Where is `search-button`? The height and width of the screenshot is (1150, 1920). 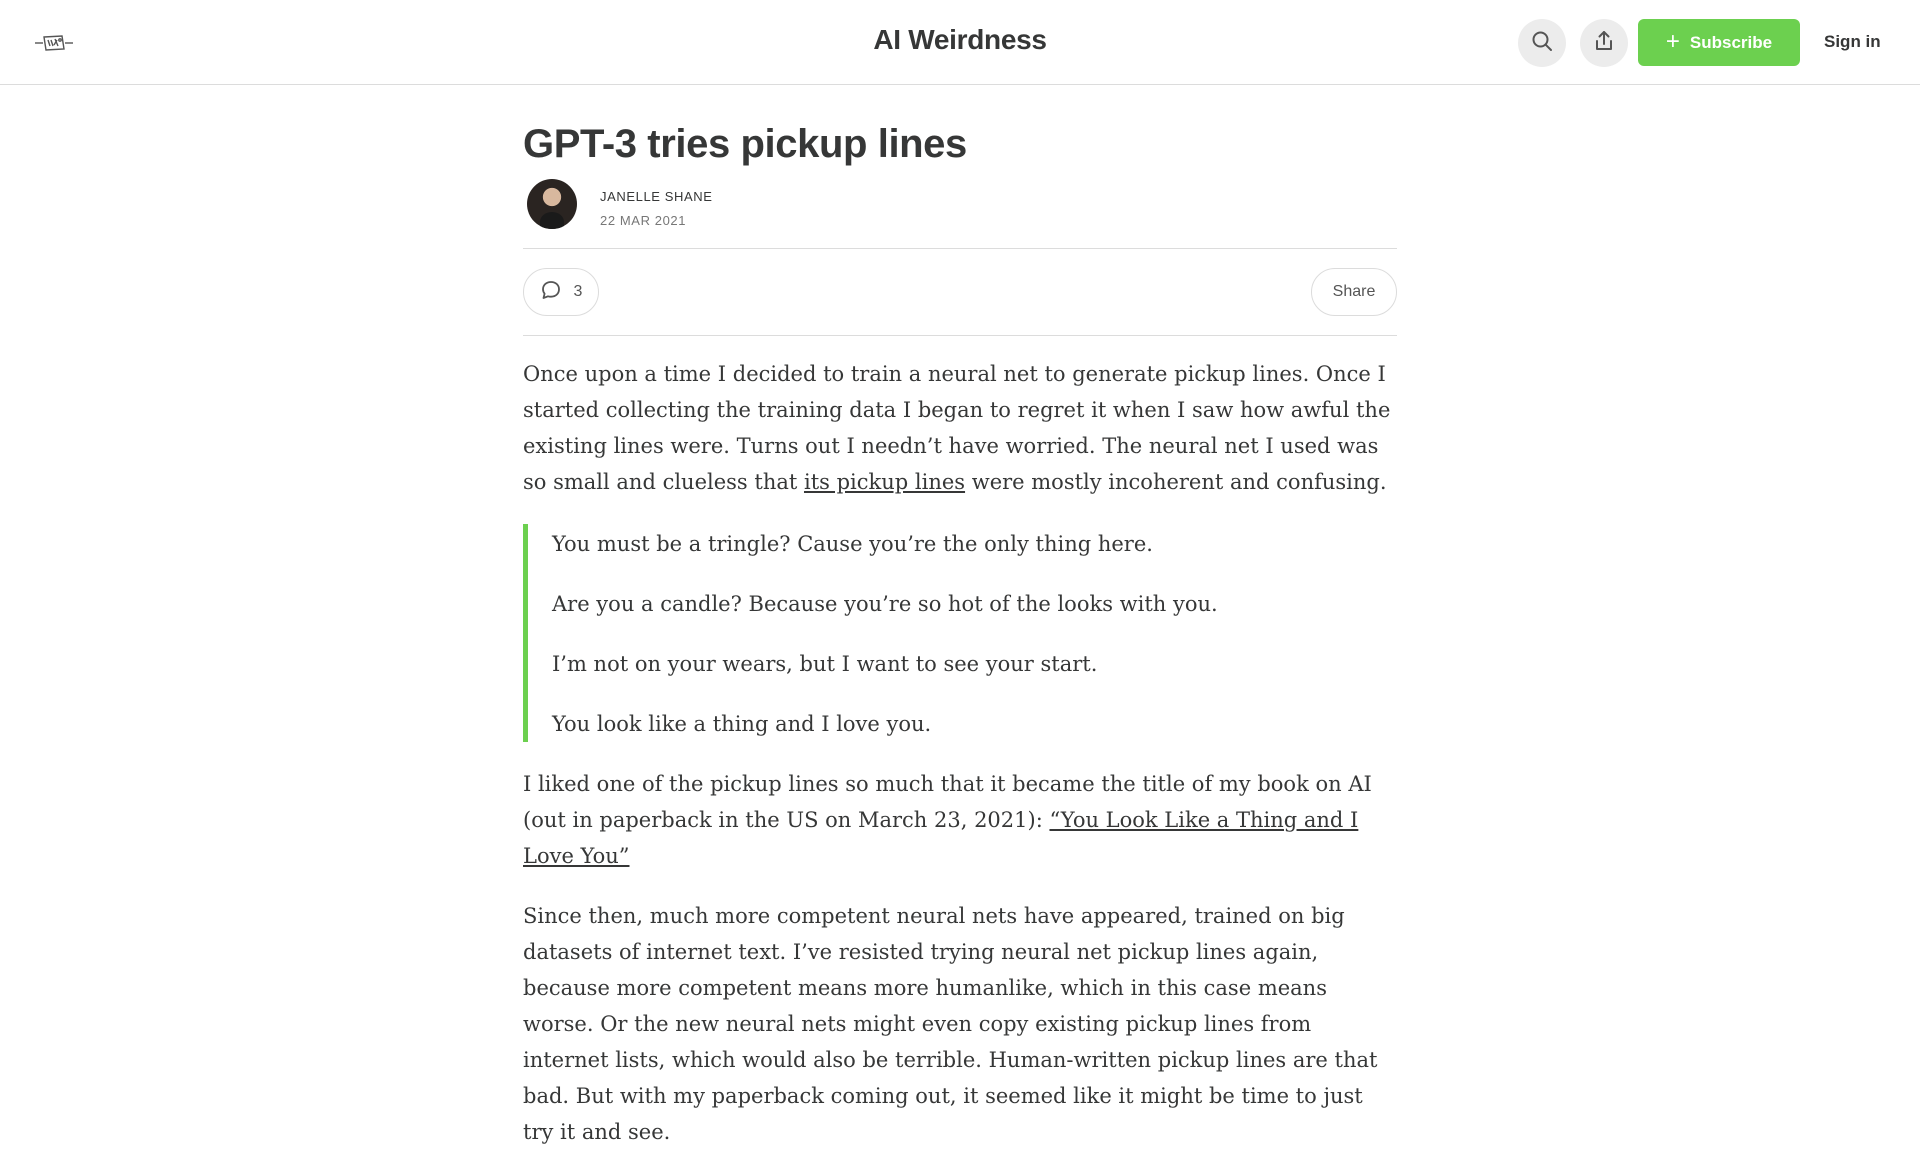 search-button is located at coordinates (1542, 43).